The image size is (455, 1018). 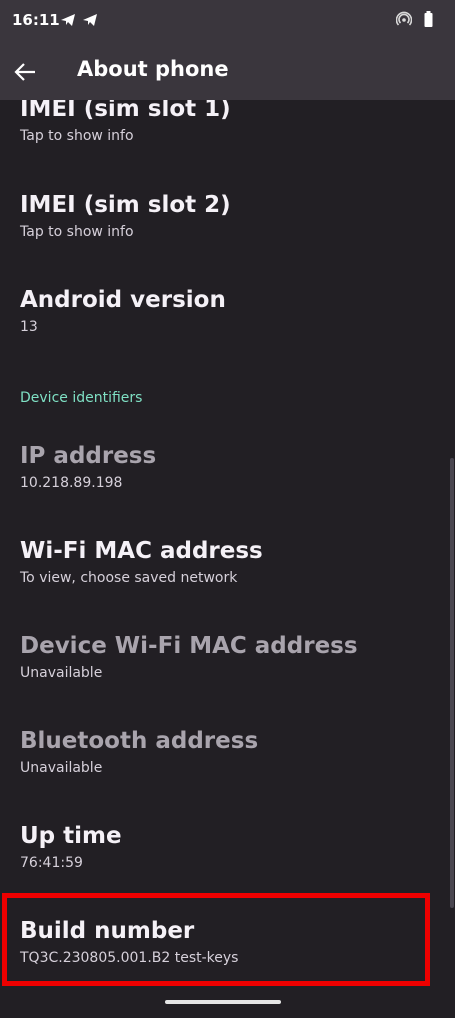 I want to click on item-subtitle: 13, so click(x=29, y=327).